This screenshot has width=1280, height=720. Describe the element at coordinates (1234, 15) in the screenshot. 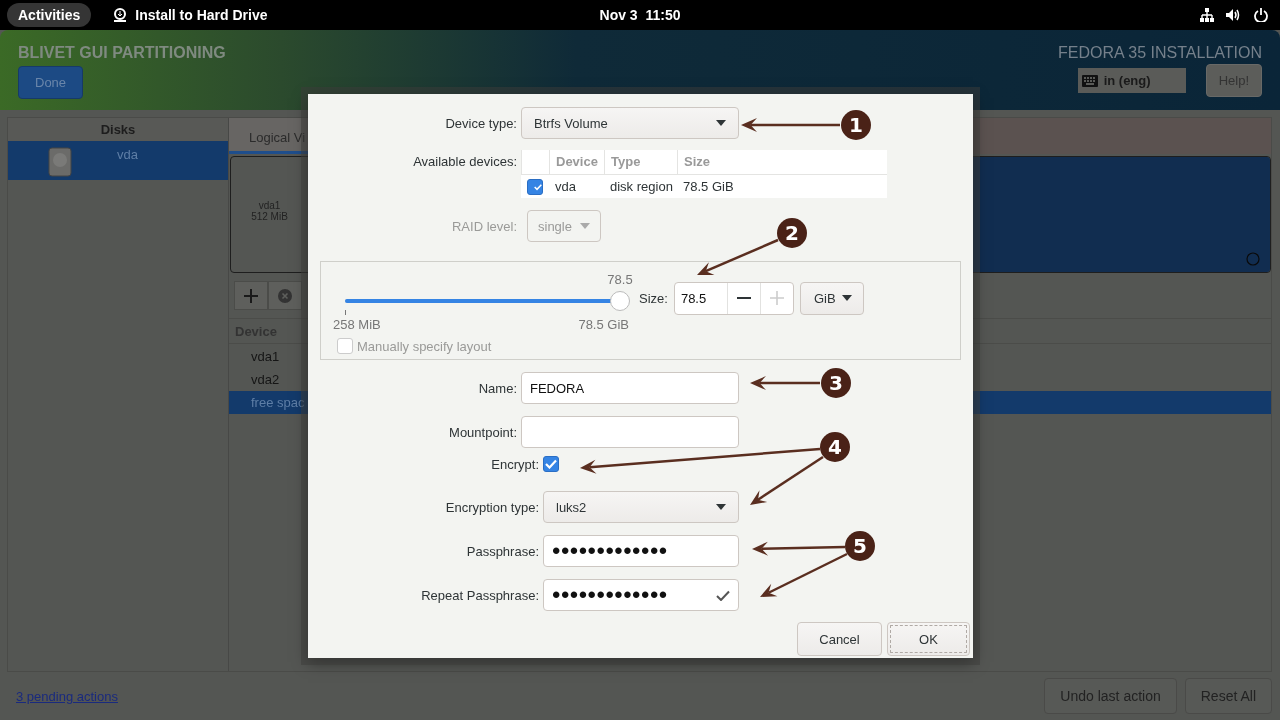

I see `volume-icon` at that location.